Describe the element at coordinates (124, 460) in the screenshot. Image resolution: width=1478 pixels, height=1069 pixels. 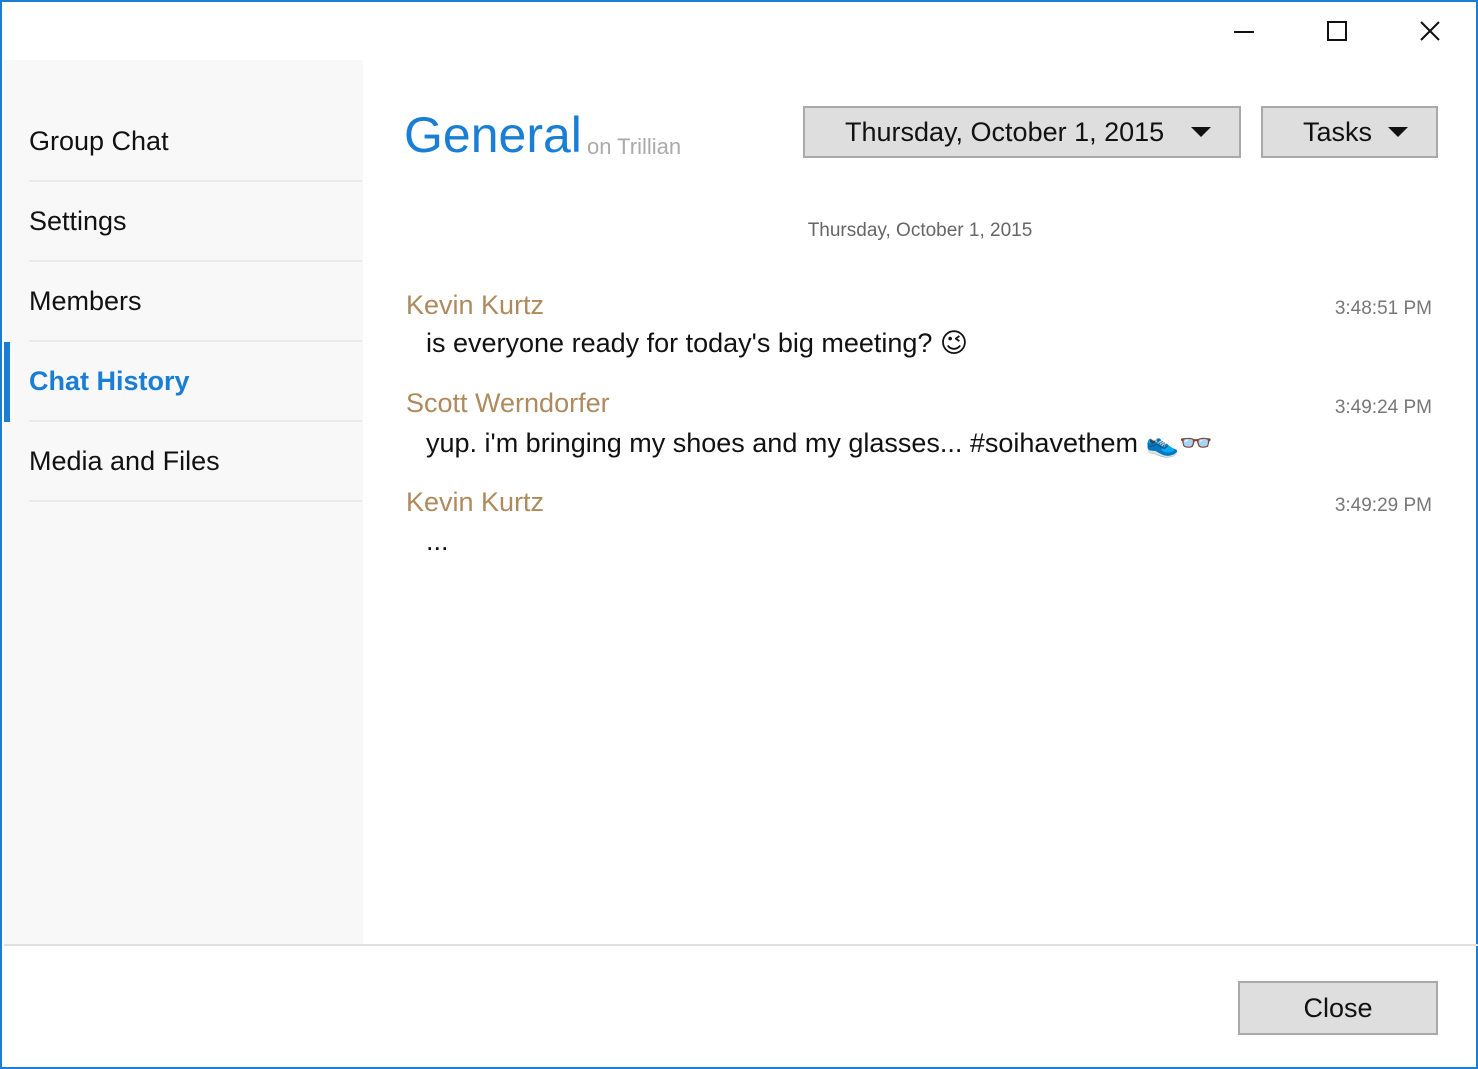
I see `sidebar-item-label: Media and Files` at that location.